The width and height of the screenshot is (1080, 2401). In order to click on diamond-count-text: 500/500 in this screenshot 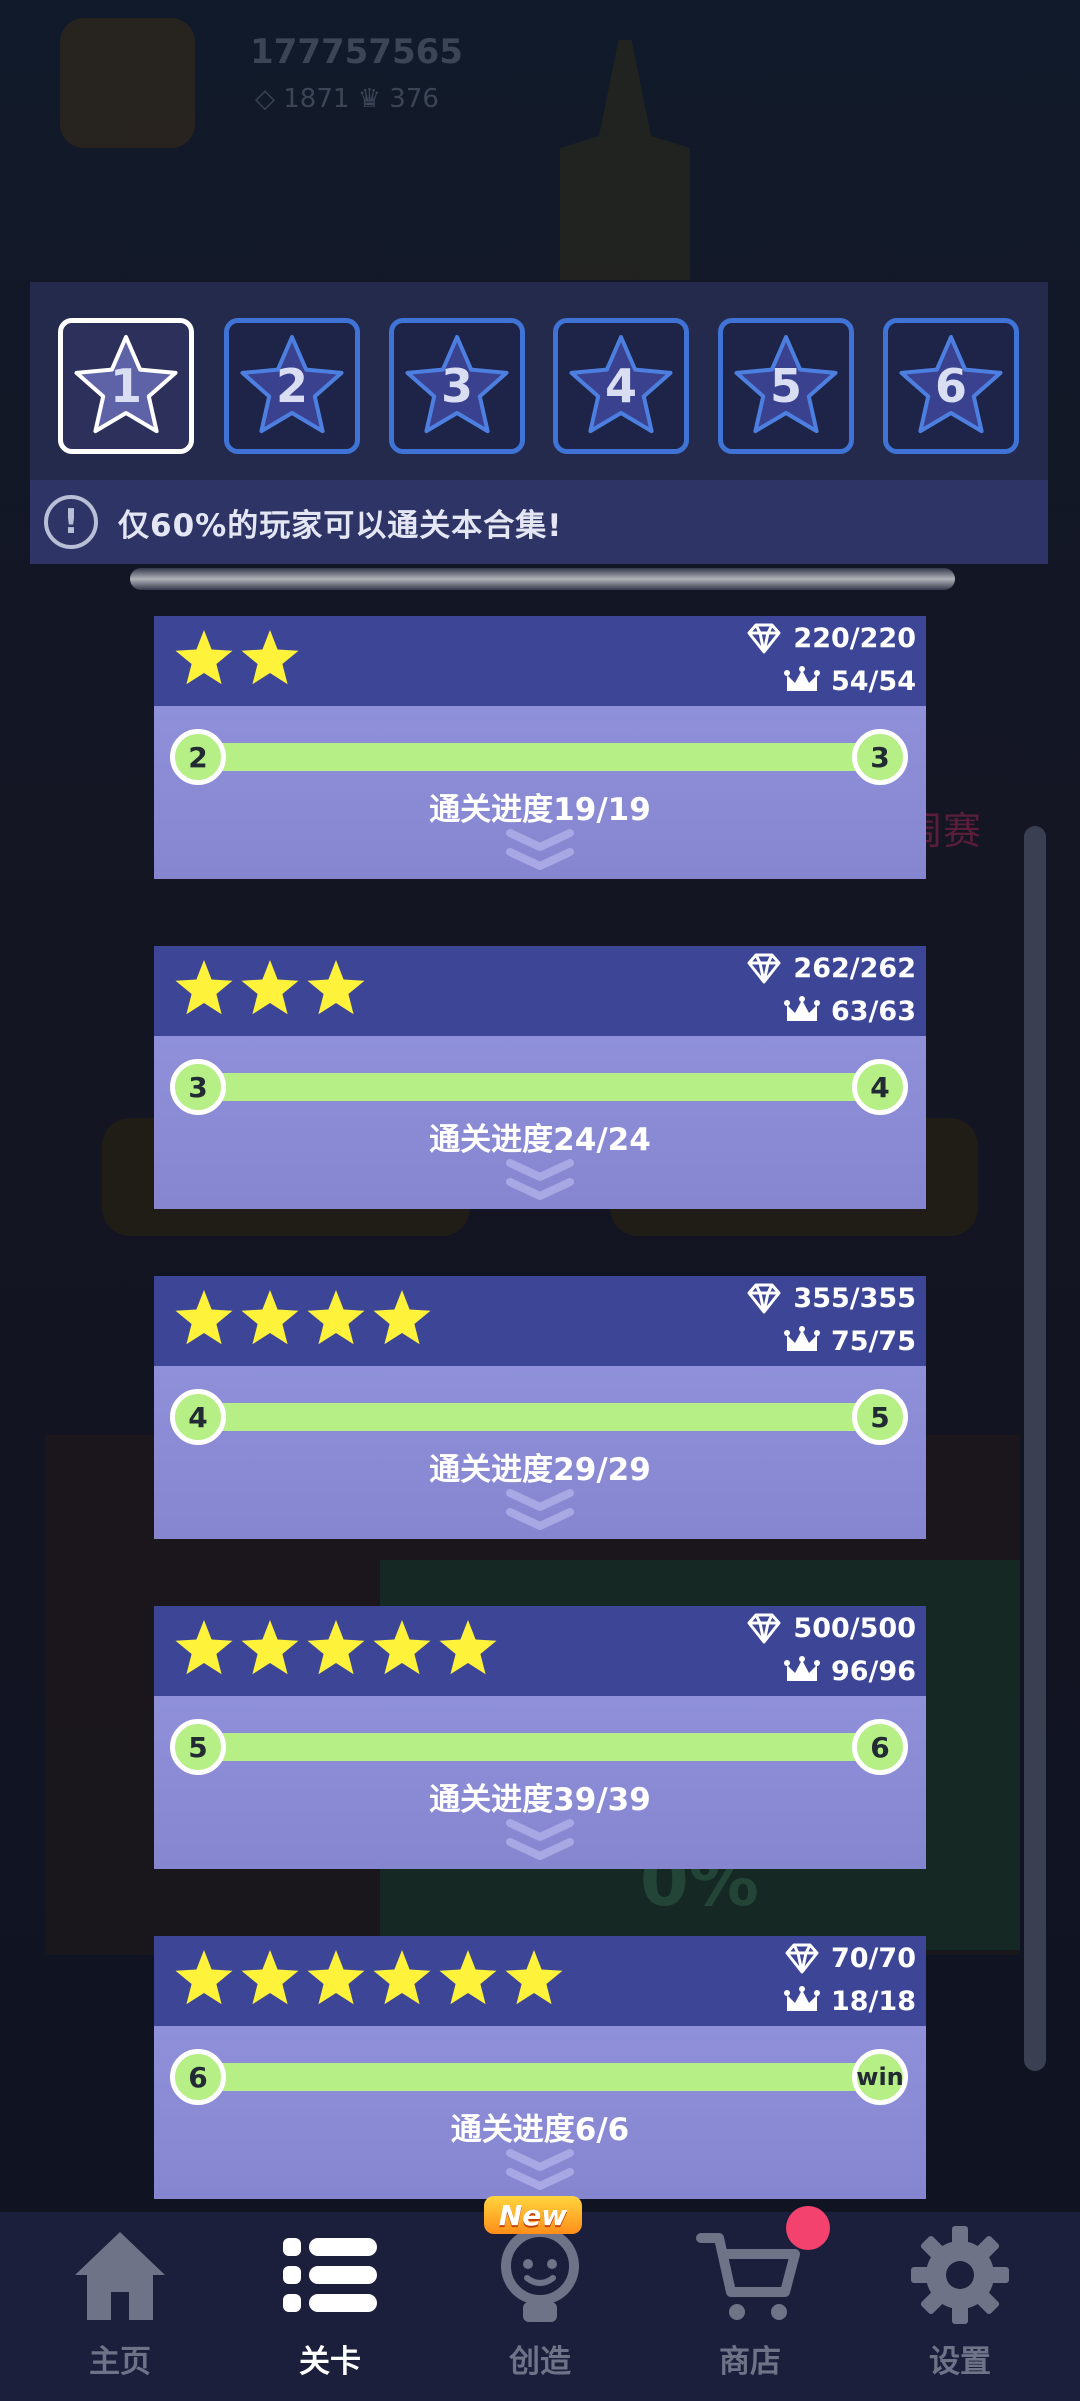, I will do `click(854, 1628)`.